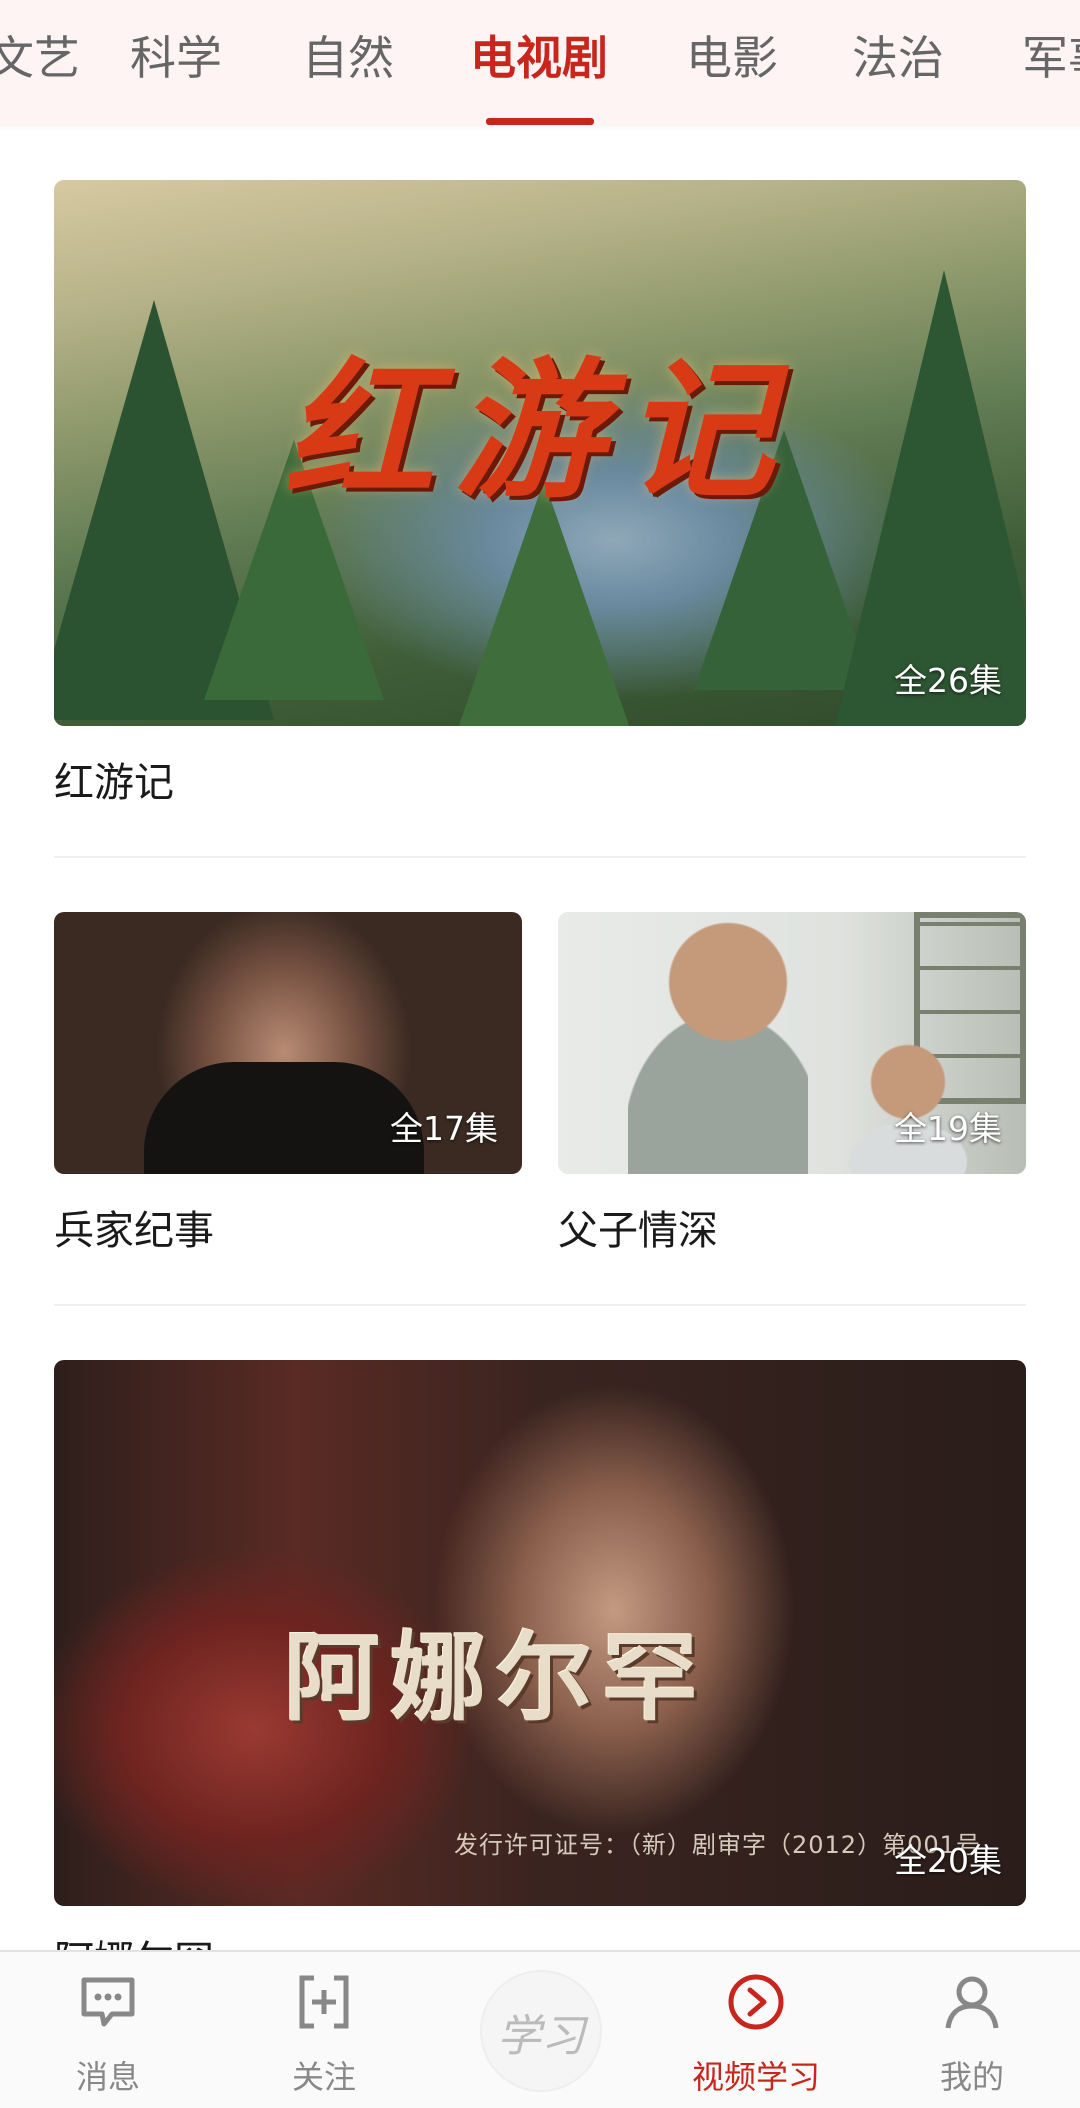 This screenshot has height=2108, width=1080. I want to click on nav-video-learning: 视频学习, so click(756, 2030).